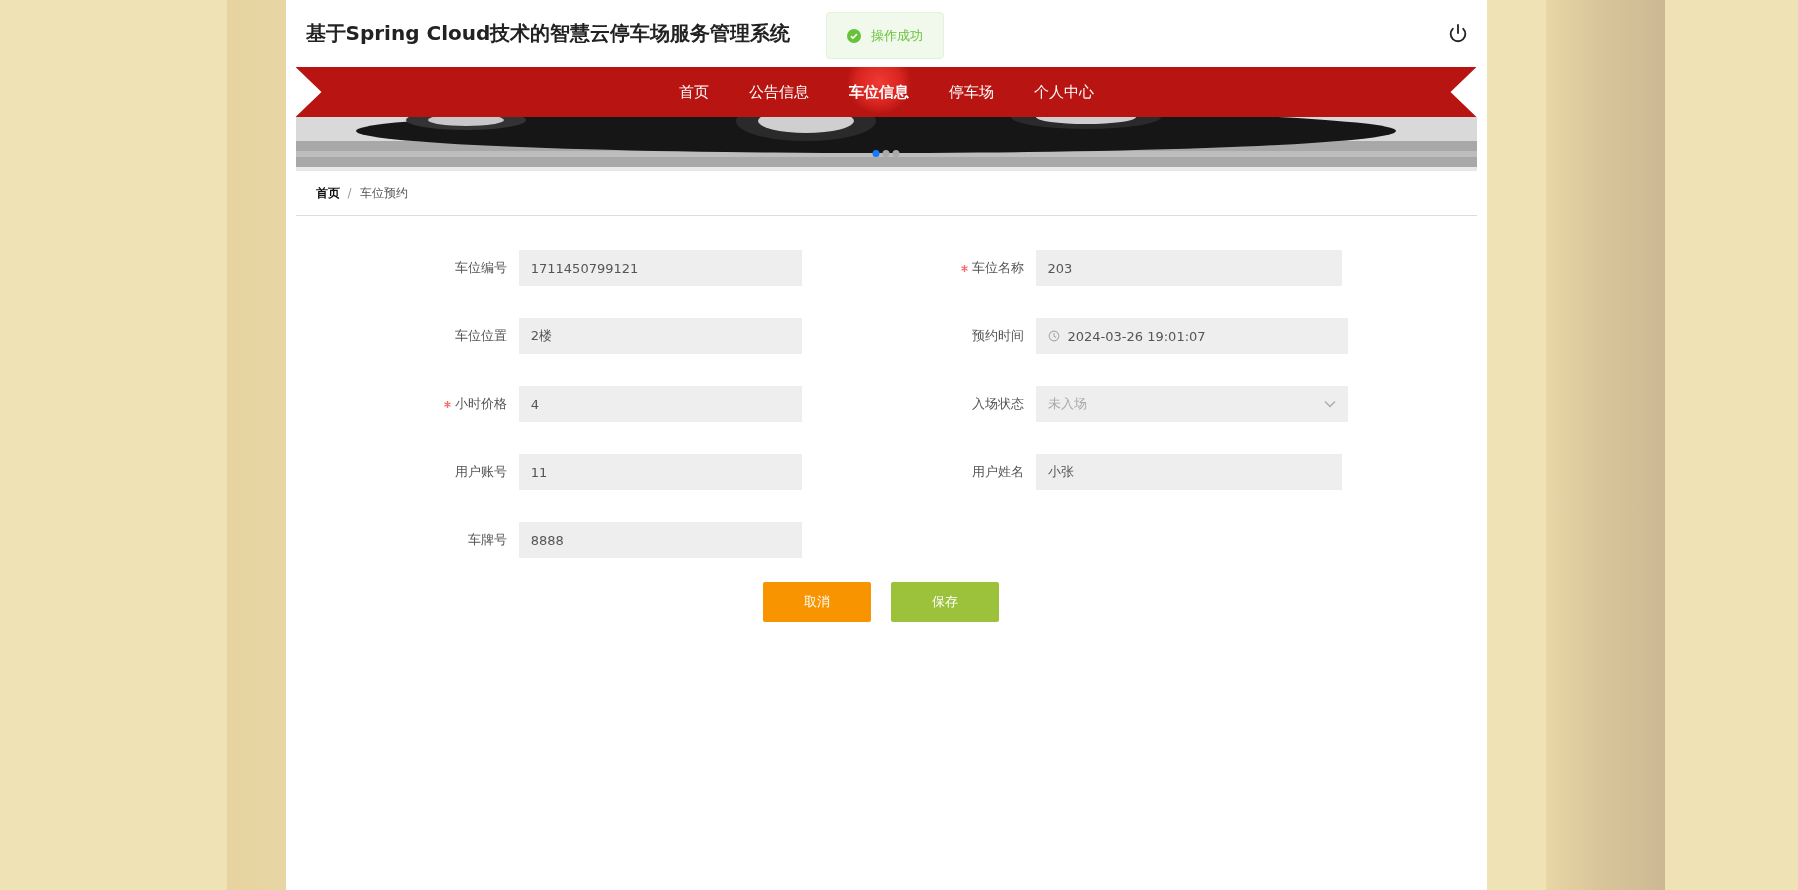 This screenshot has width=1798, height=890. I want to click on clock-icon, so click(1053, 336).